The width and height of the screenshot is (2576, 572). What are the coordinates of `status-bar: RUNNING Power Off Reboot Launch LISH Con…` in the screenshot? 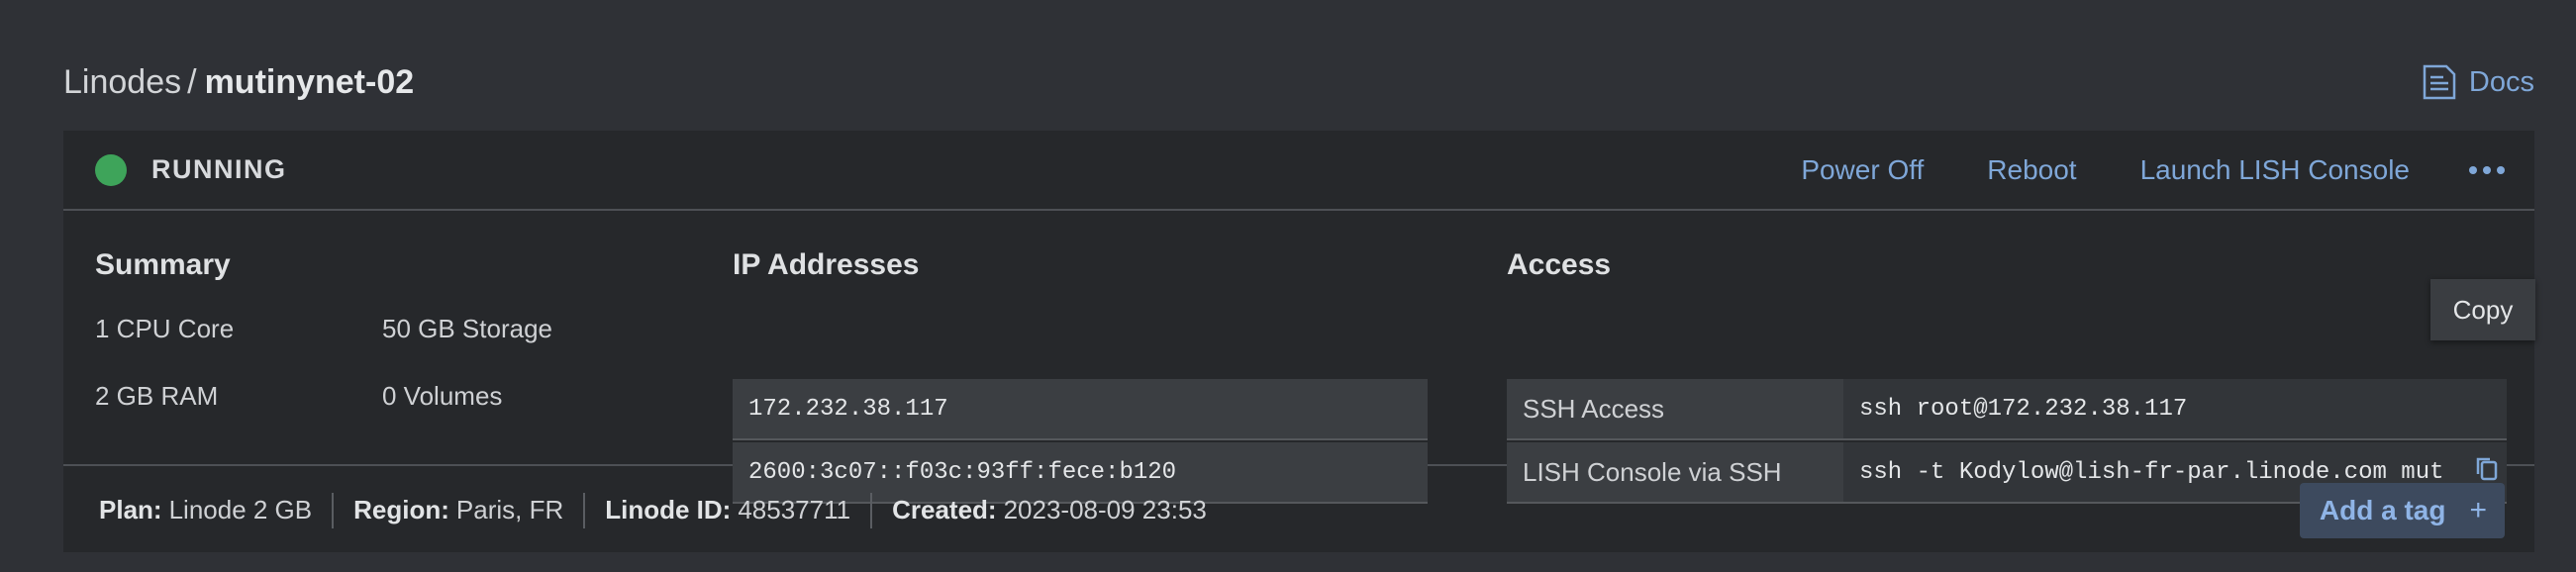 It's located at (1299, 171).